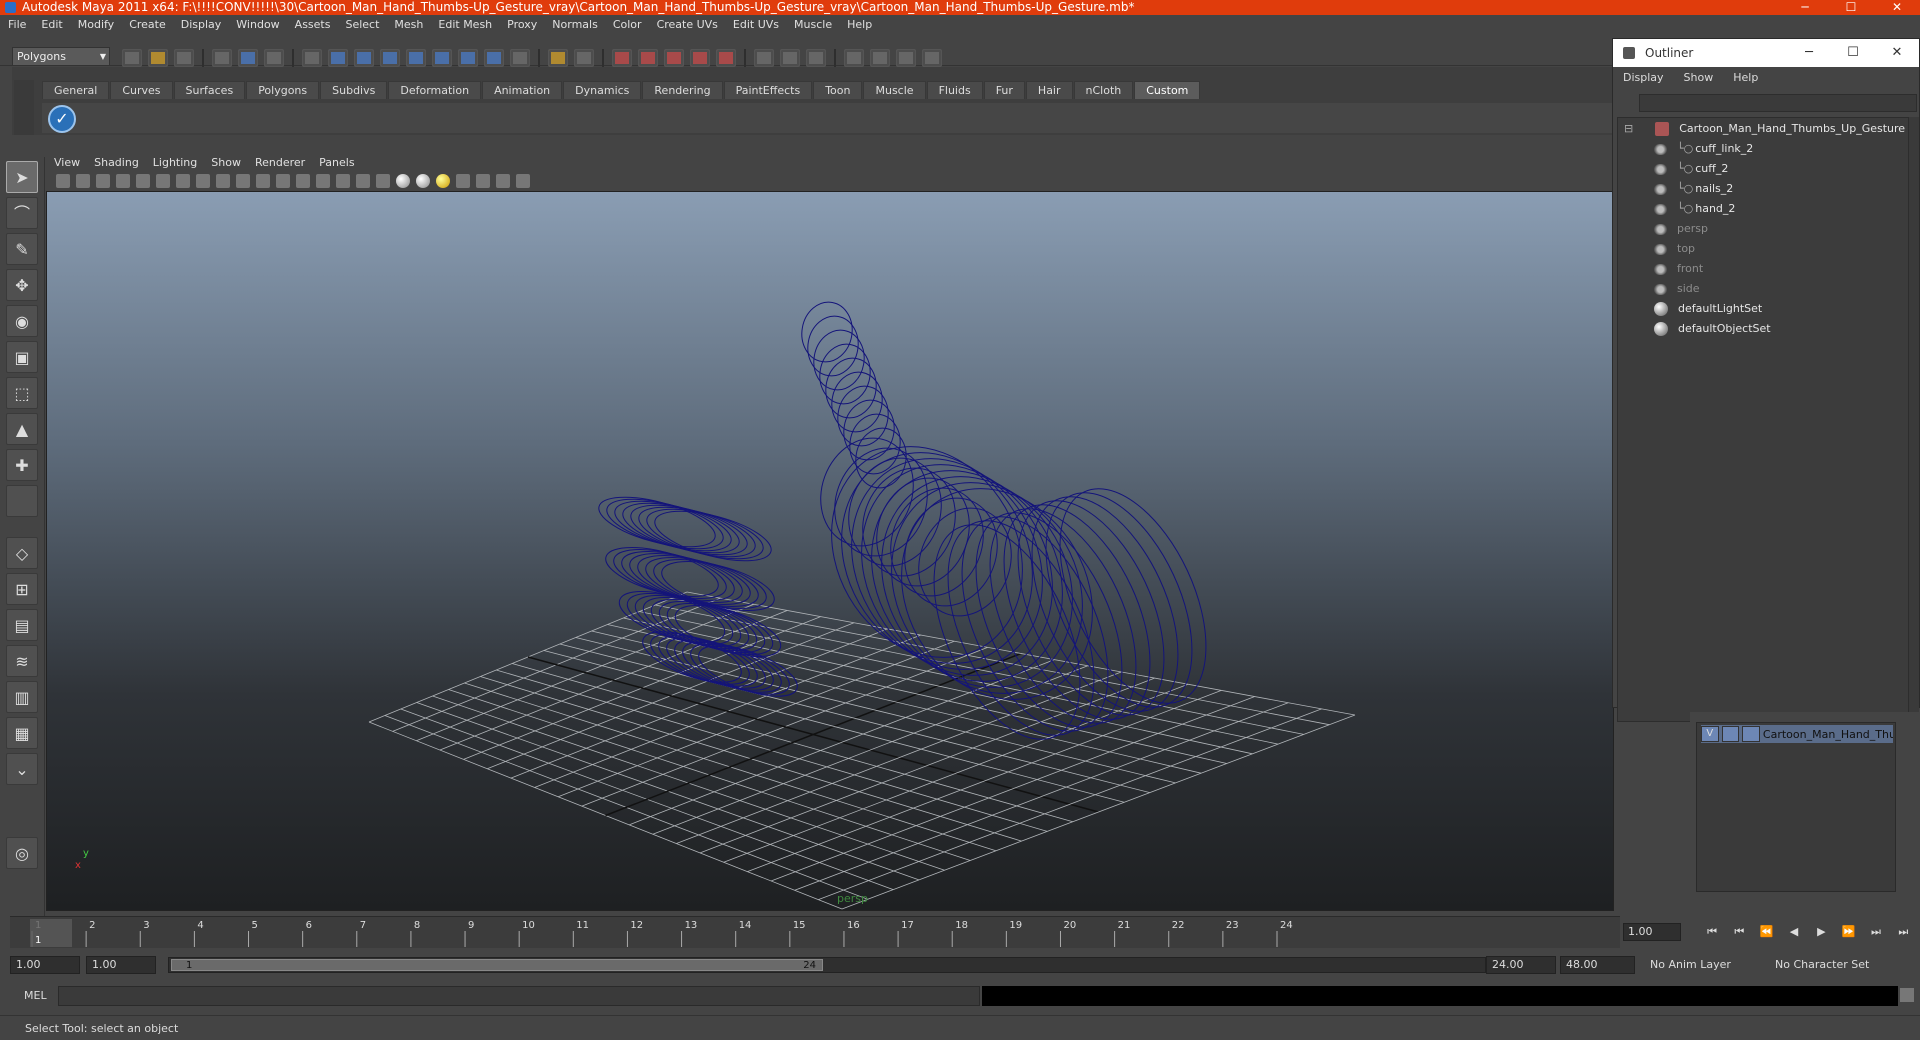 This screenshot has height=1040, width=1920. Describe the element at coordinates (22, 429) in the screenshot. I see `soft-modification-icon: ▲` at that location.